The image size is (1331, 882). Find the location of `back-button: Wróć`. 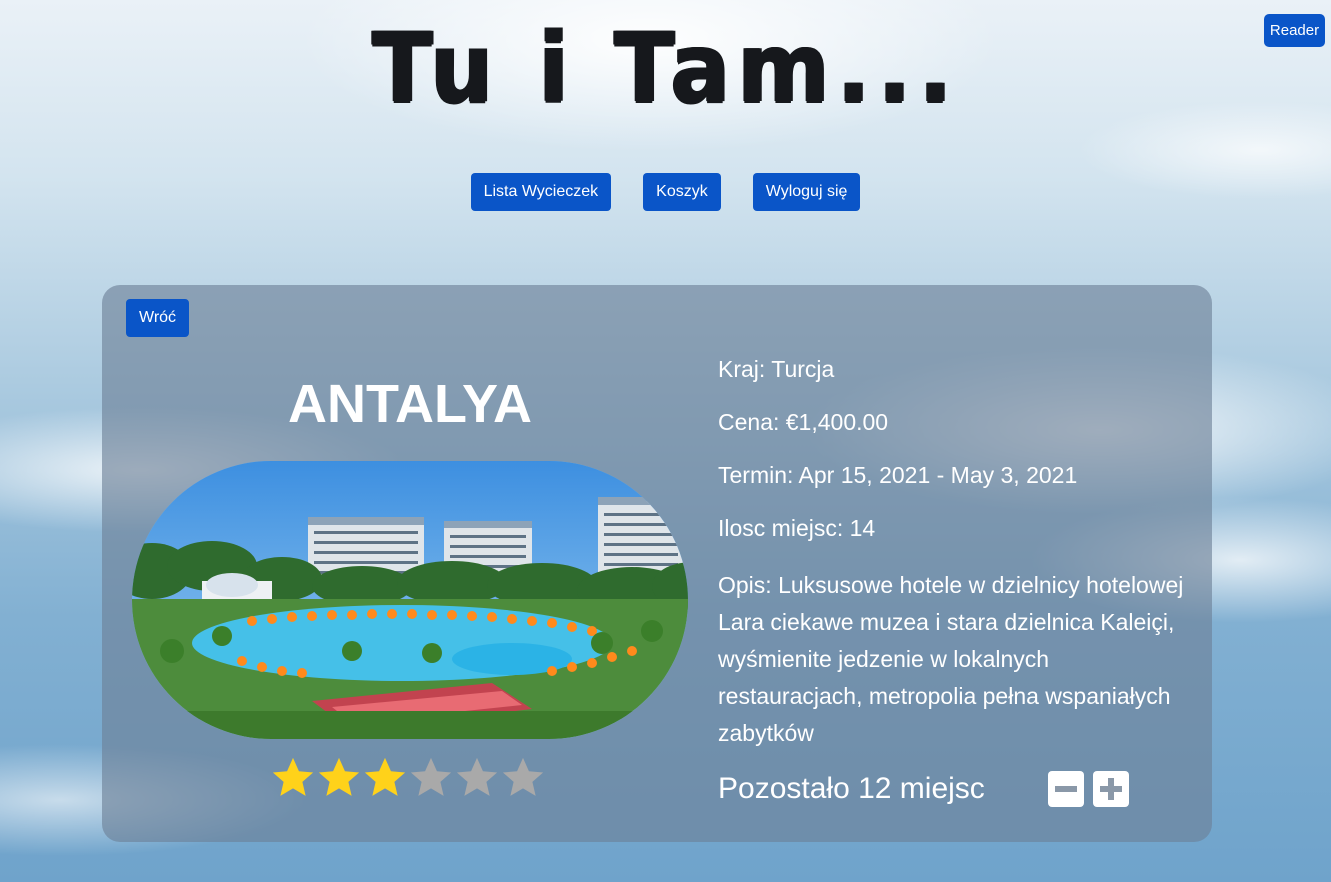

back-button: Wróć is located at coordinates (158, 318).